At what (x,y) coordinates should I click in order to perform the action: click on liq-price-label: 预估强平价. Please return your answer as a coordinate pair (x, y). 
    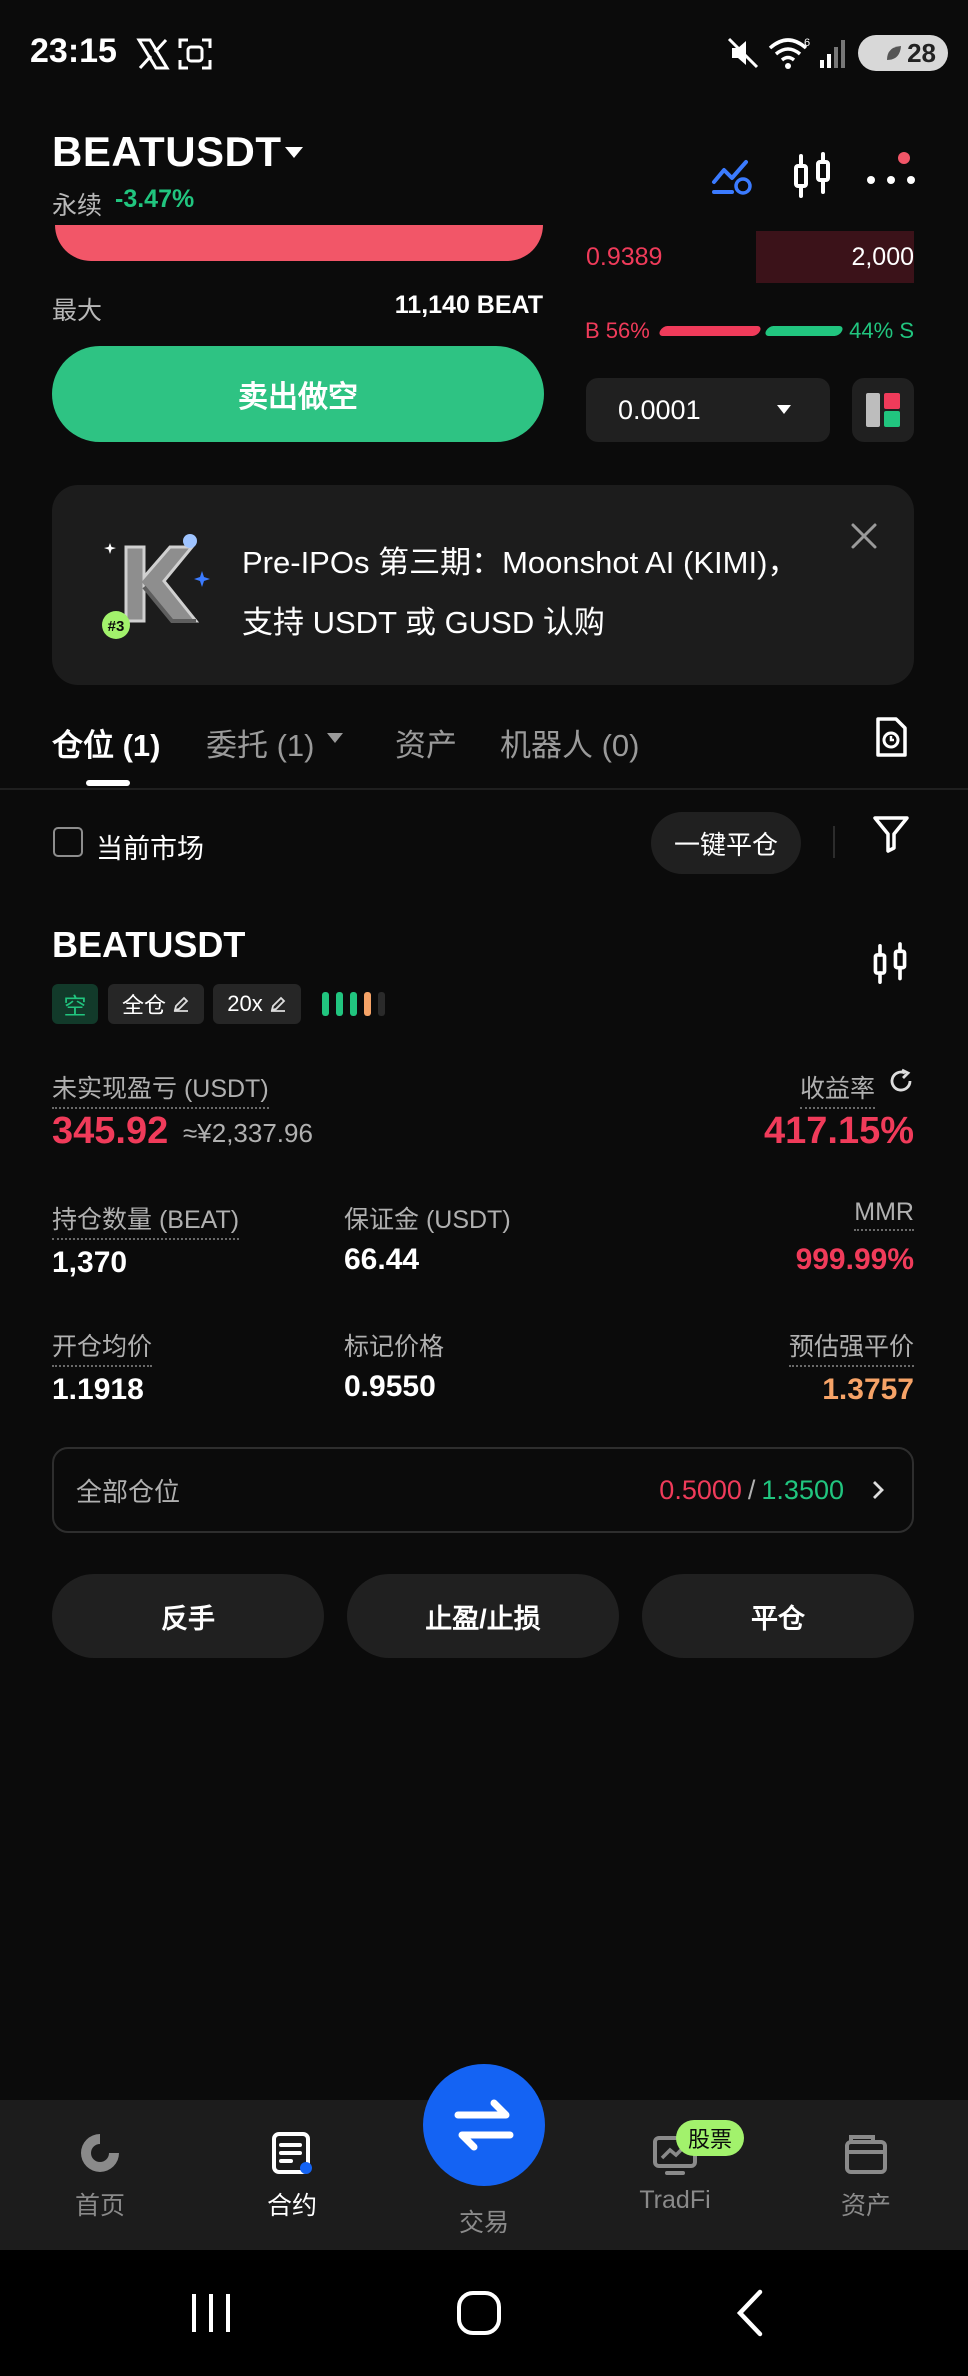
    Looking at the image, I should click on (851, 1347).